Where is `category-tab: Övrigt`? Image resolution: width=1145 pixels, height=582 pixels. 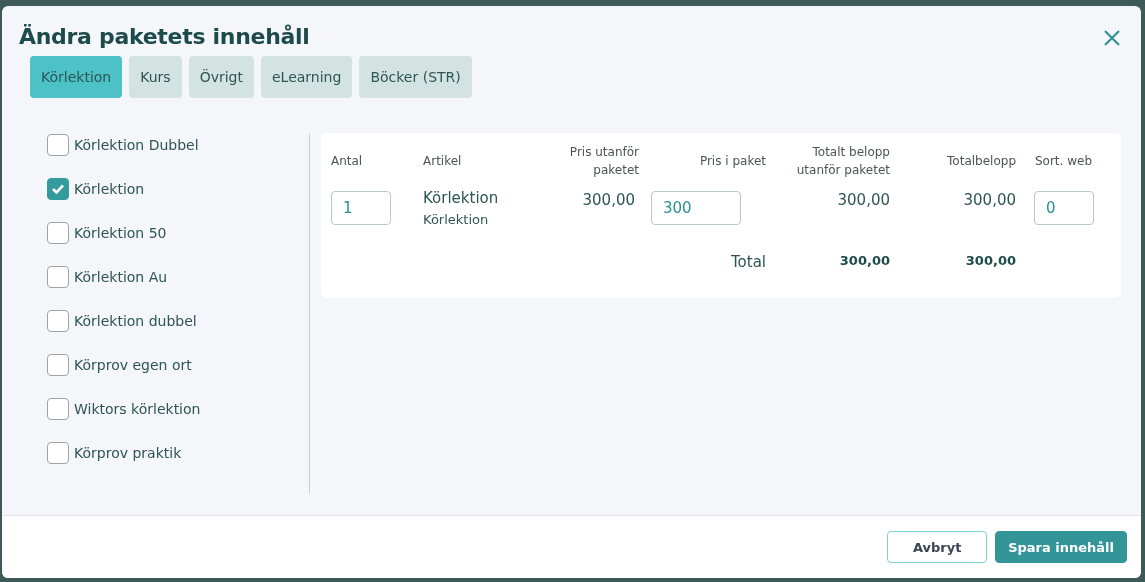 category-tab: Övrigt is located at coordinates (221, 77).